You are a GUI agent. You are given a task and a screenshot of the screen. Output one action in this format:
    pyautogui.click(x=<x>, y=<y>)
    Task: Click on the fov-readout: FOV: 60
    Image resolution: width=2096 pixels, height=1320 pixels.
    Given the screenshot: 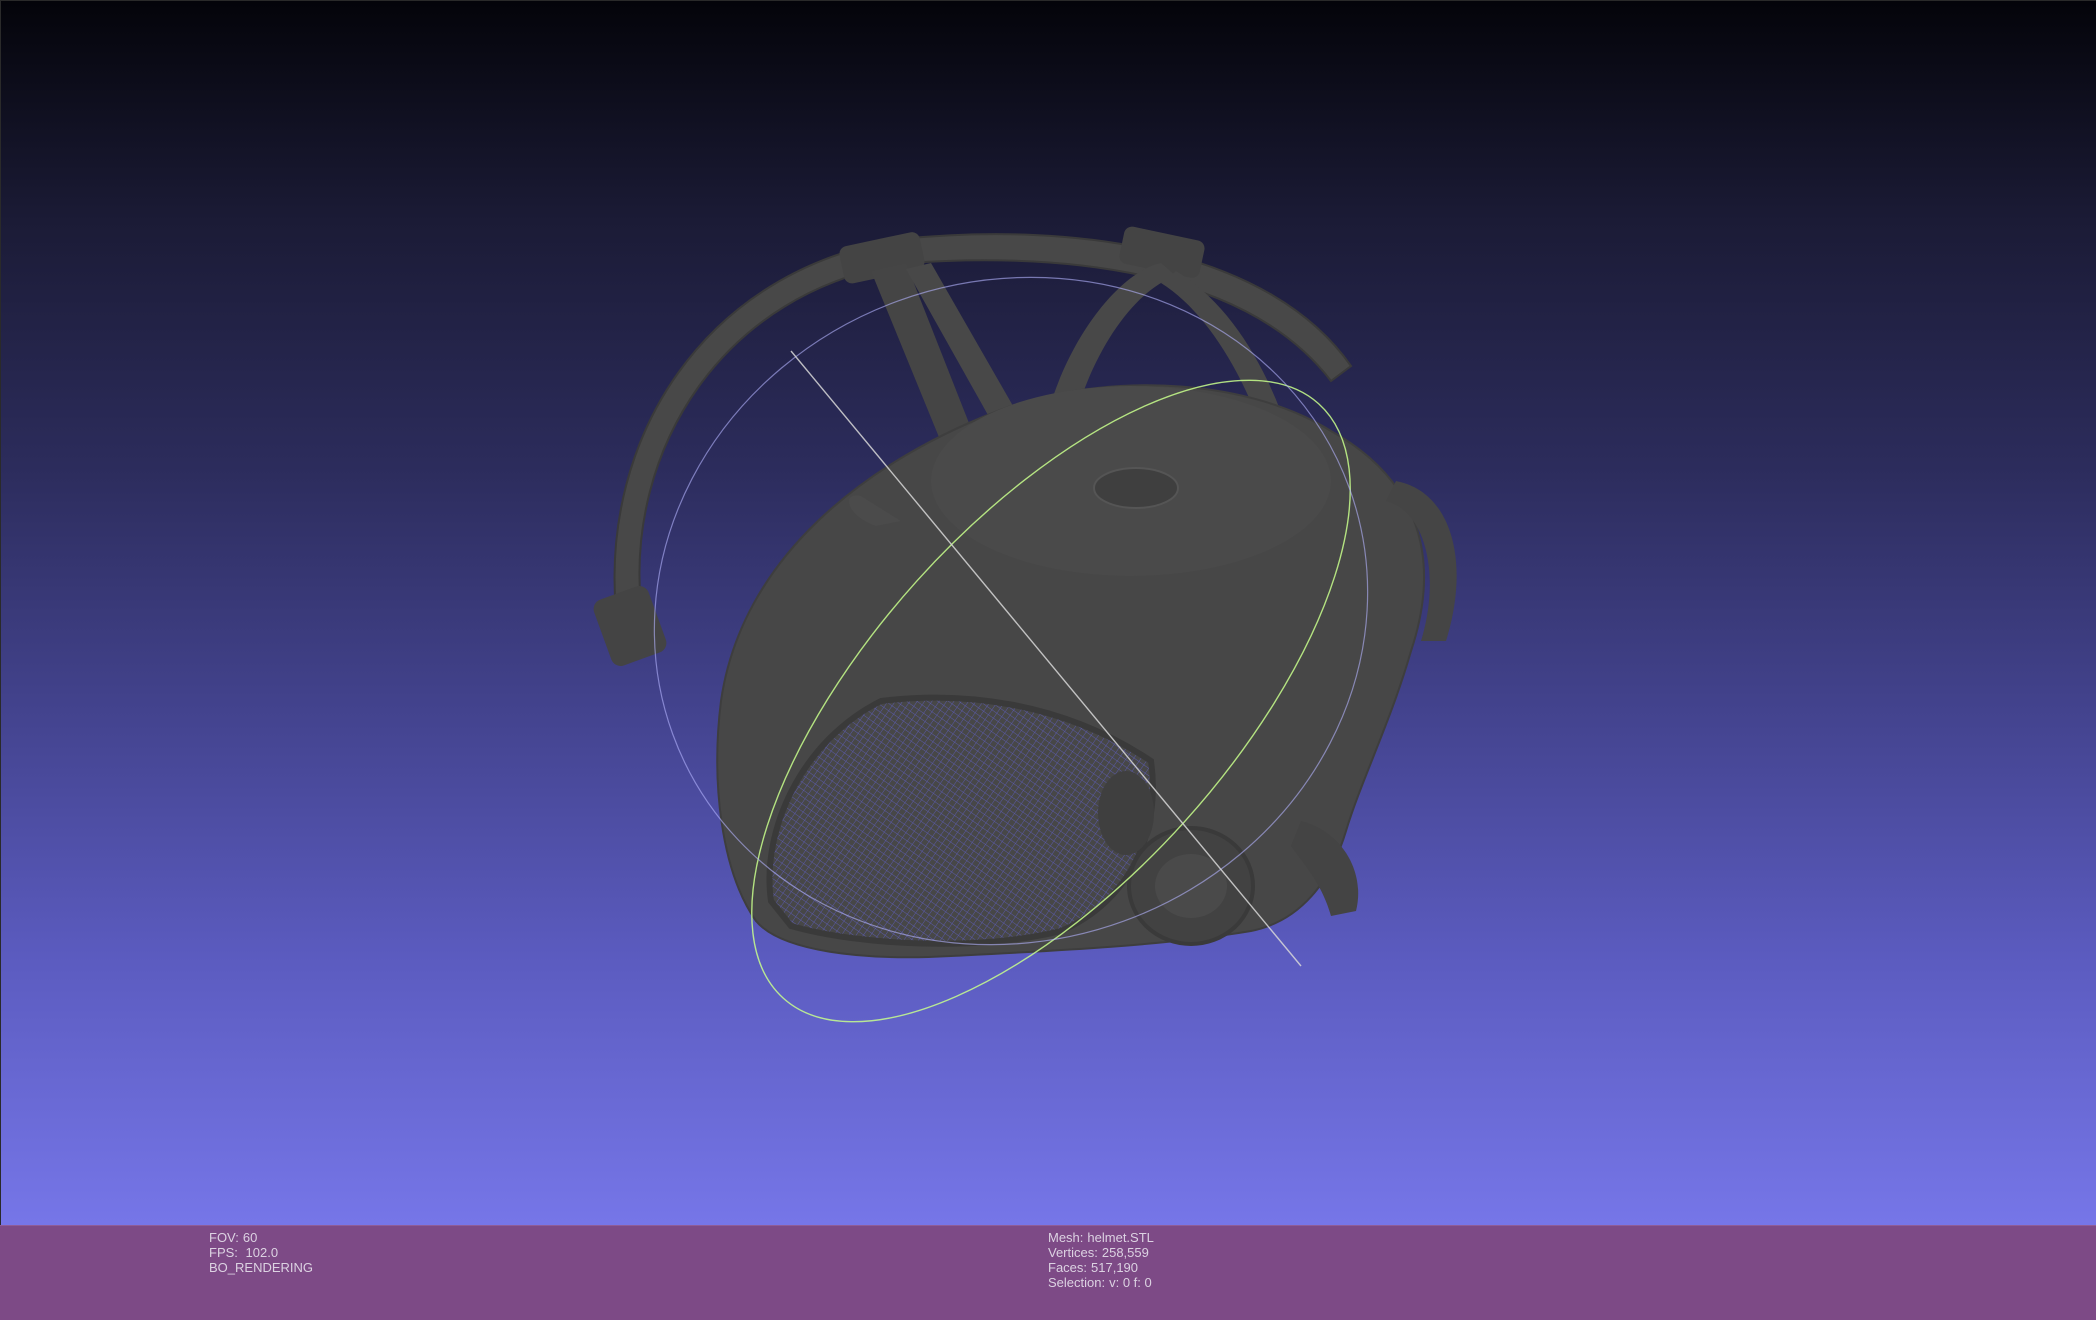 What is the action you would take?
    pyautogui.click(x=261, y=1237)
    